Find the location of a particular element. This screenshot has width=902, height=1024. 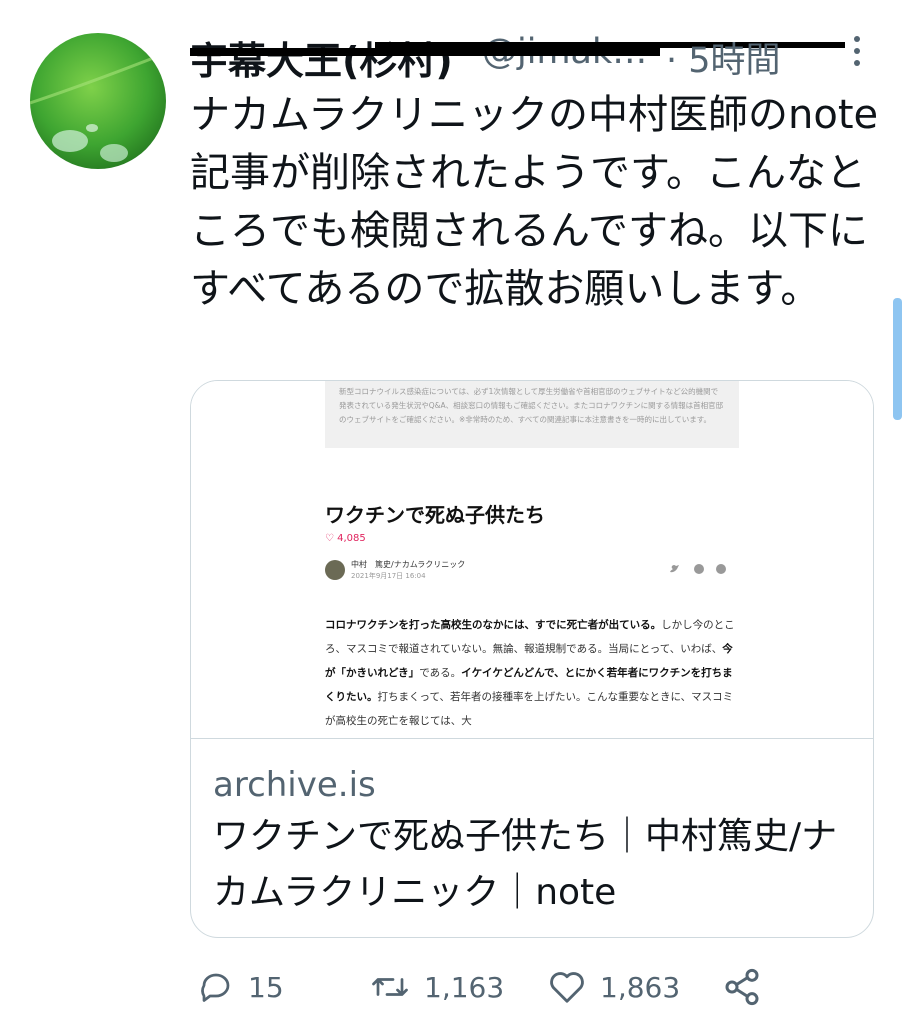

author-avatar is located at coordinates (335, 570).